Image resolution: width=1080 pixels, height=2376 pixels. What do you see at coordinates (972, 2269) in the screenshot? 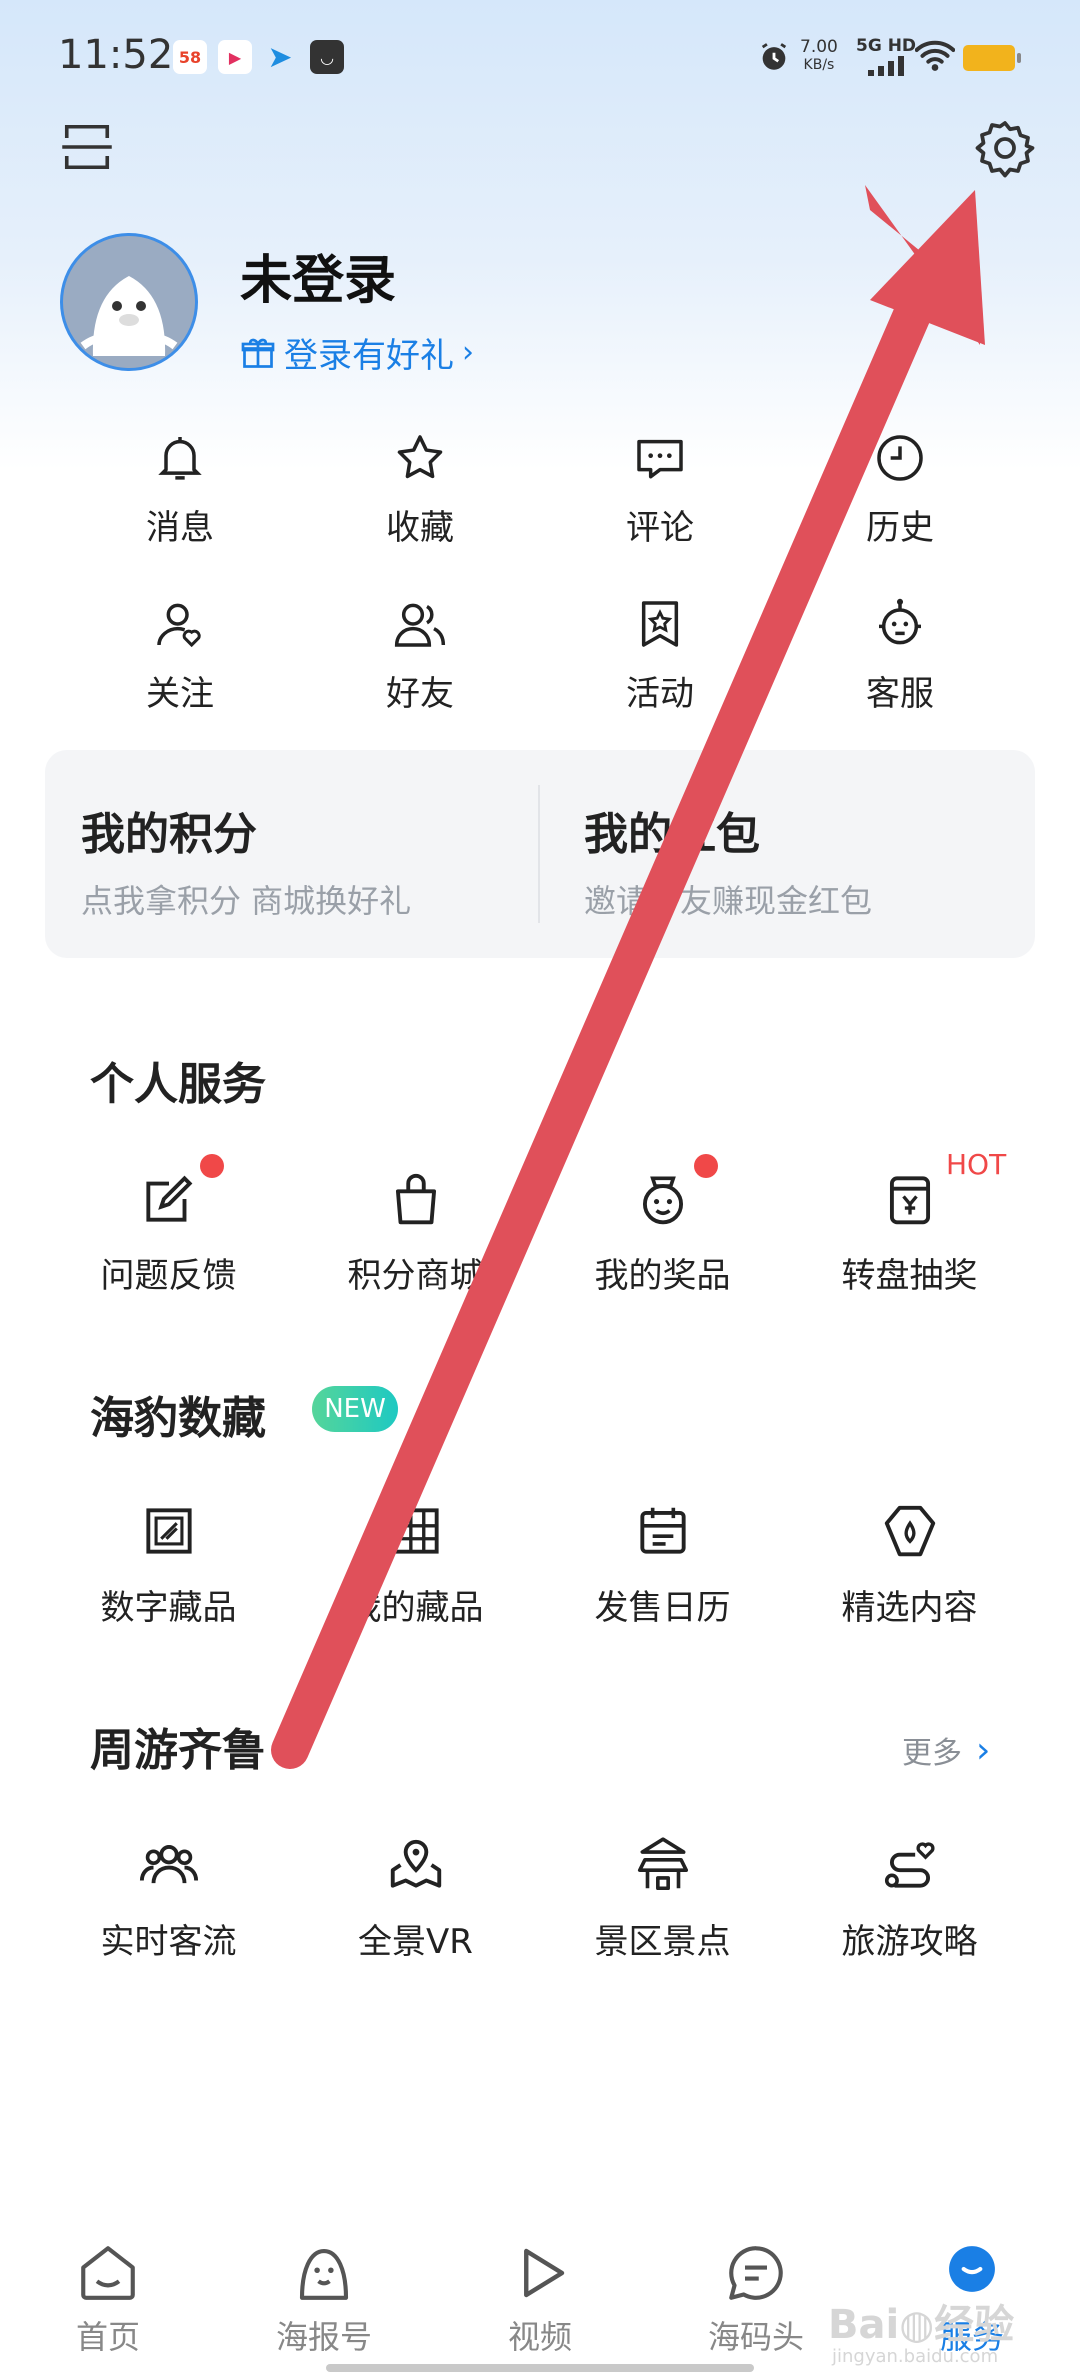
I see `service-tab-icon` at bounding box center [972, 2269].